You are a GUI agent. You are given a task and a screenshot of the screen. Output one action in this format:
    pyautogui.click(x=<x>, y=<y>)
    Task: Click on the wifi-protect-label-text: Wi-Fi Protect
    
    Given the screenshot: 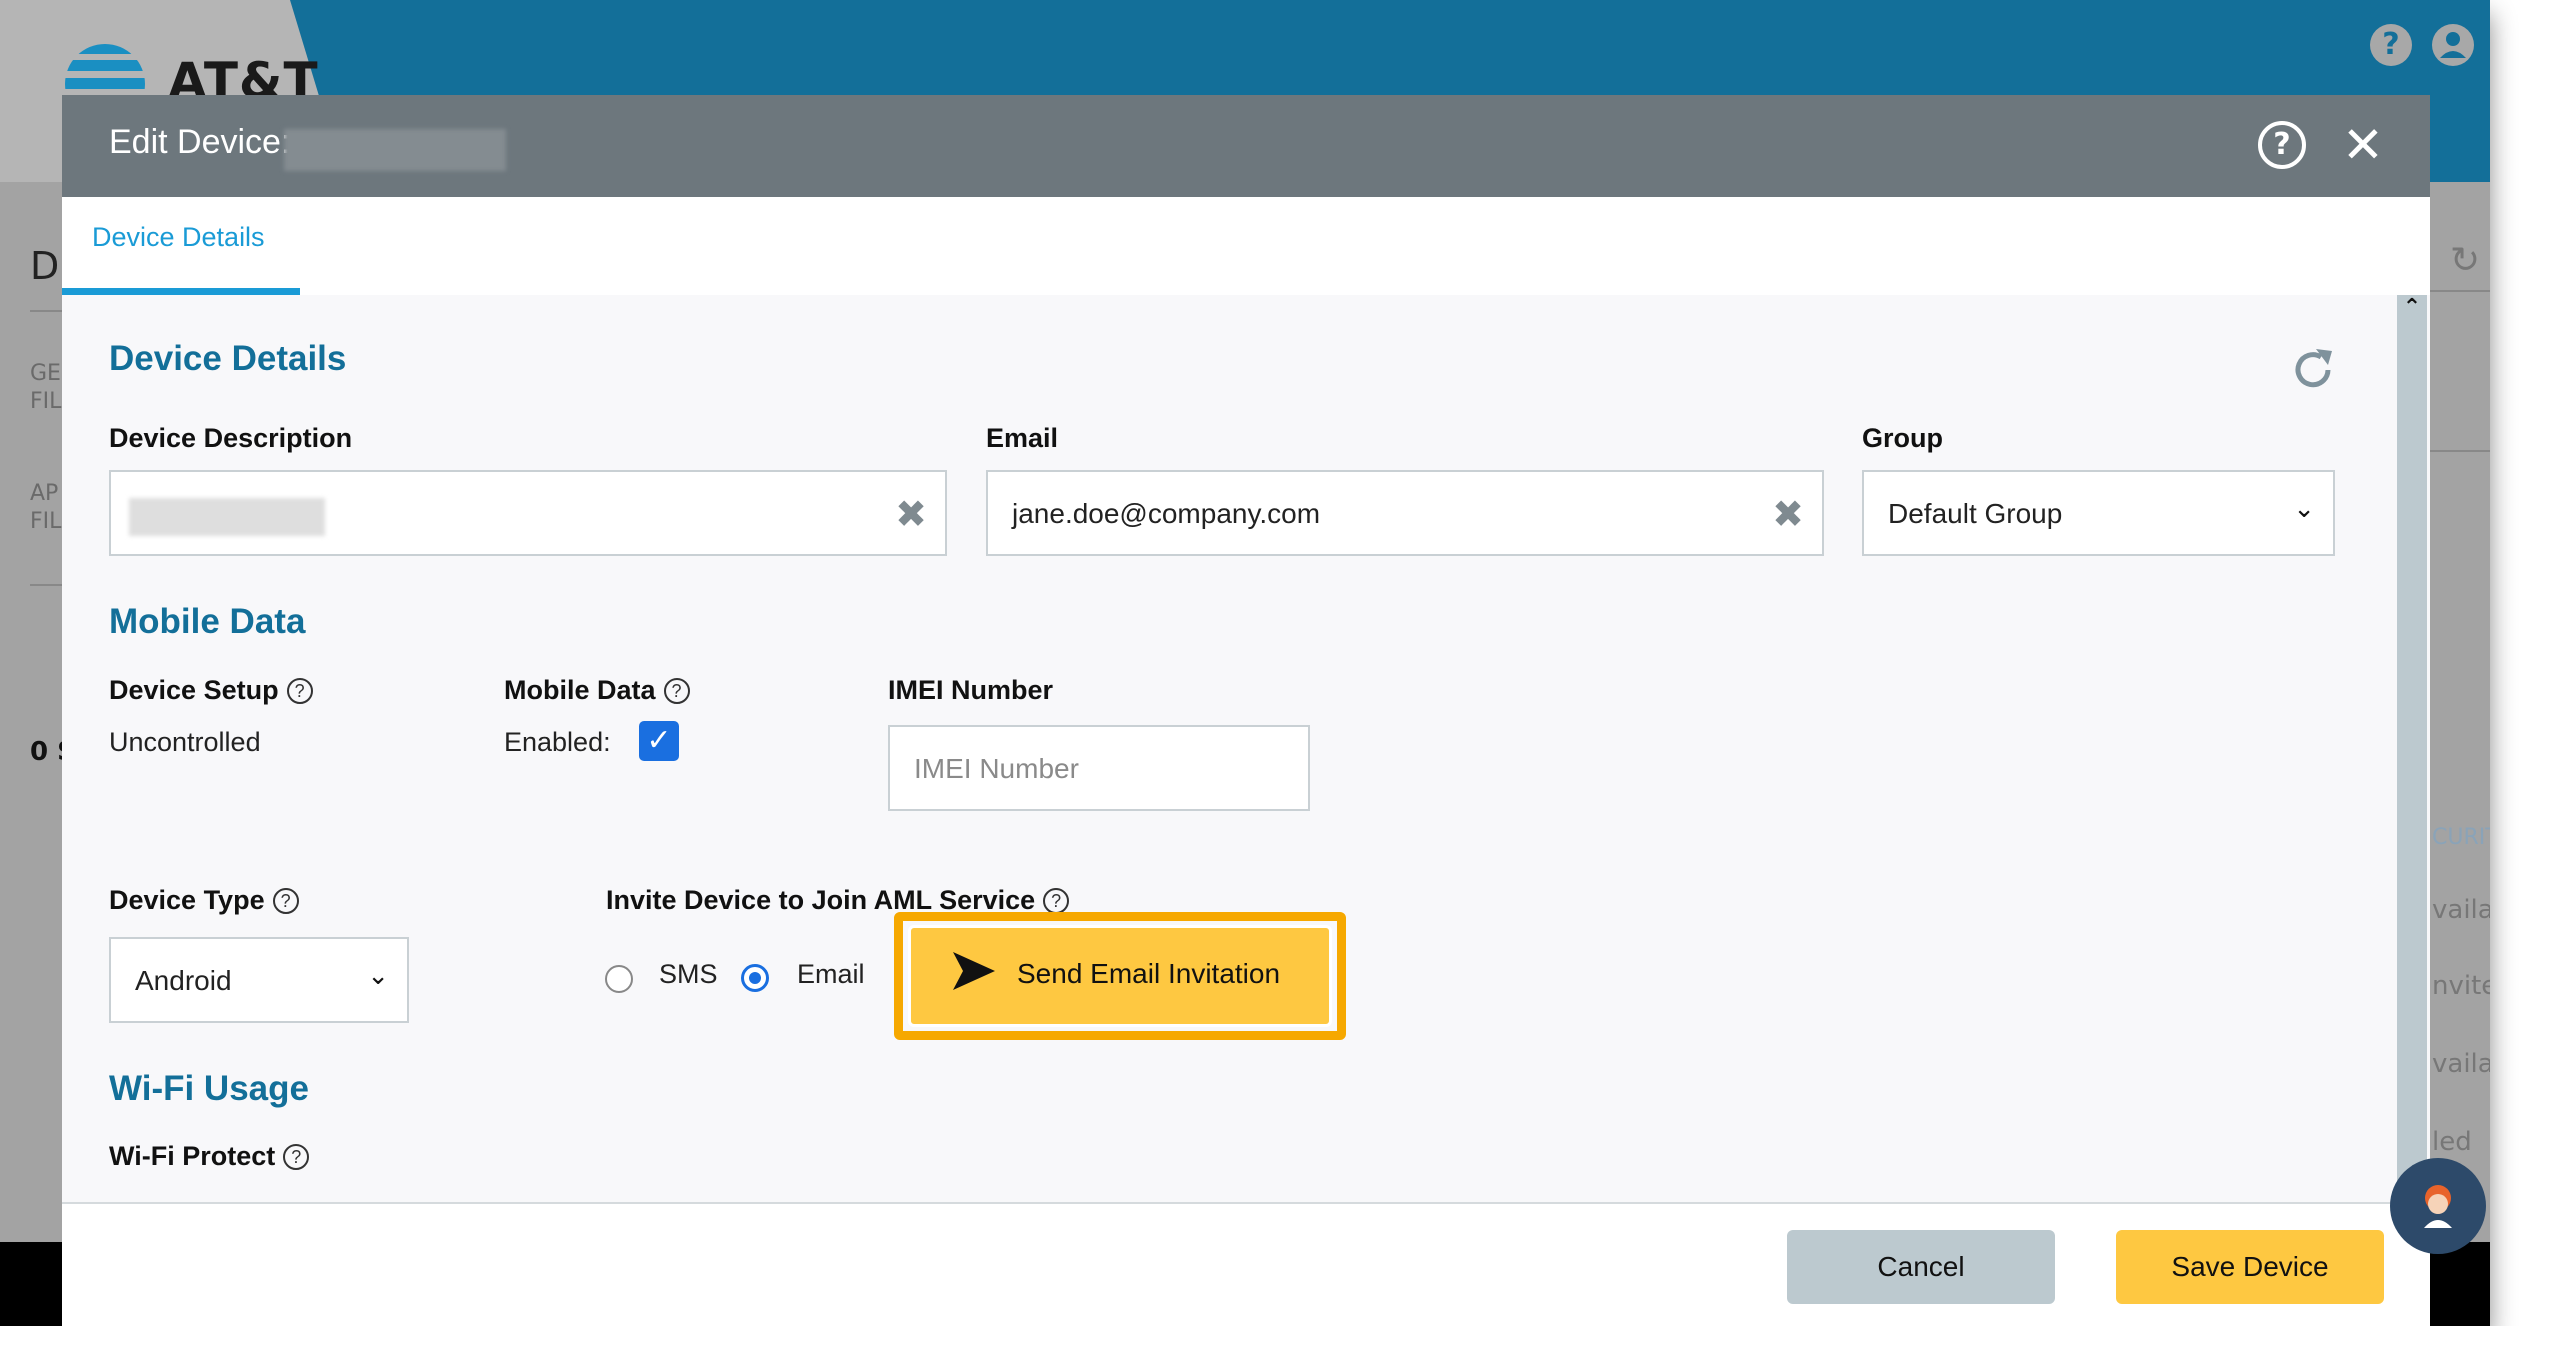 What is the action you would take?
    pyautogui.click(x=192, y=1156)
    